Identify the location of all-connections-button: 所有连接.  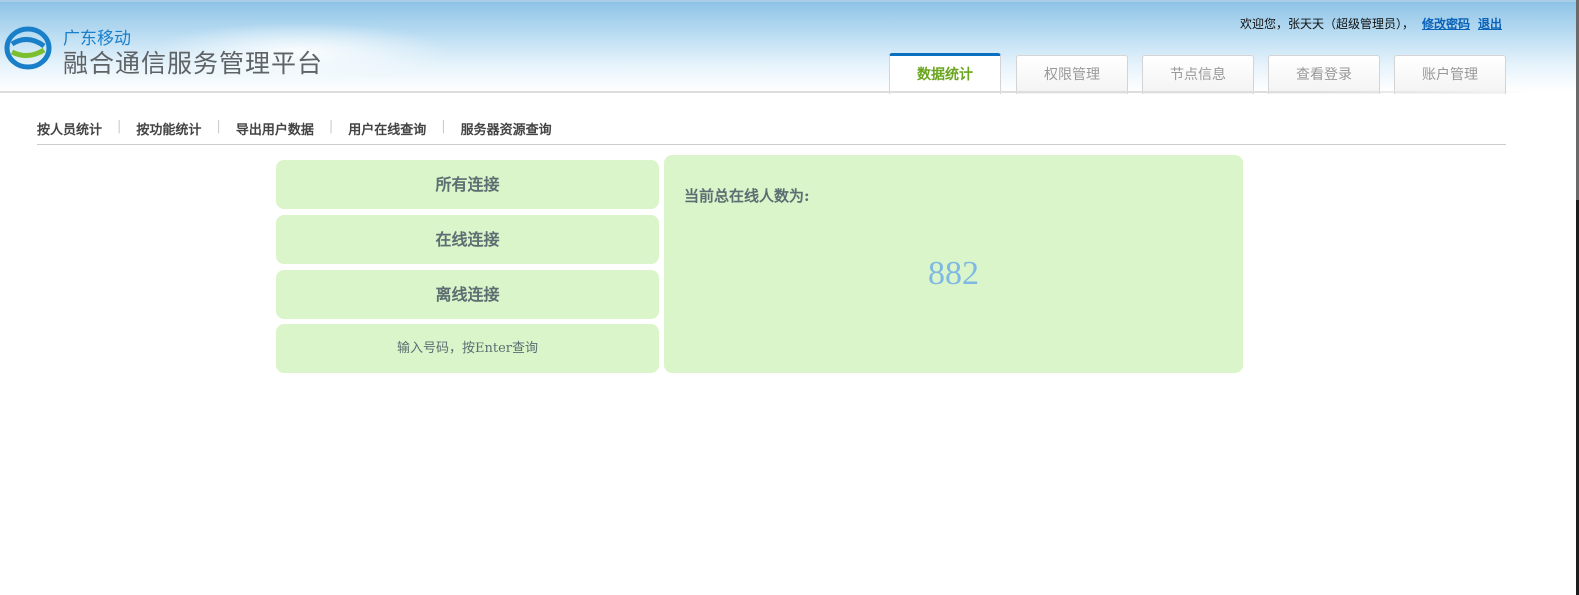
(467, 184).